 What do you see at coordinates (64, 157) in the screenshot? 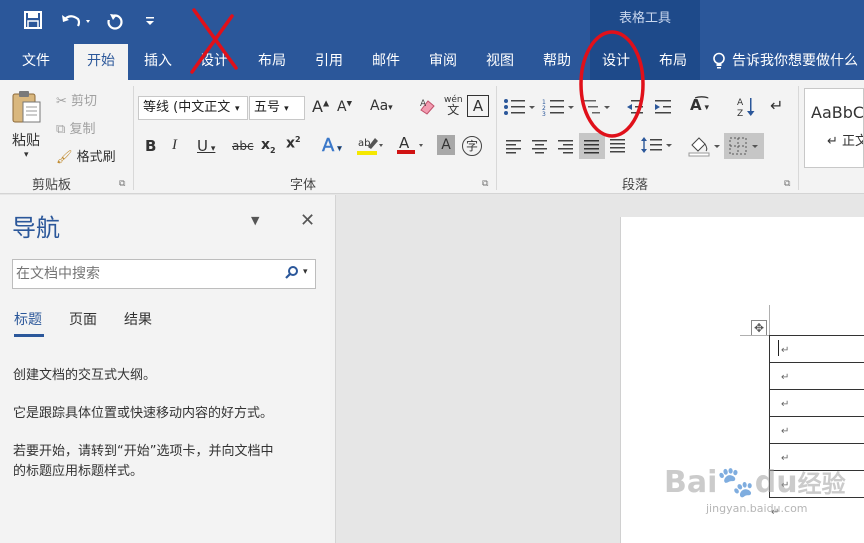
I see `paintbrush-icon: 🖌` at bounding box center [64, 157].